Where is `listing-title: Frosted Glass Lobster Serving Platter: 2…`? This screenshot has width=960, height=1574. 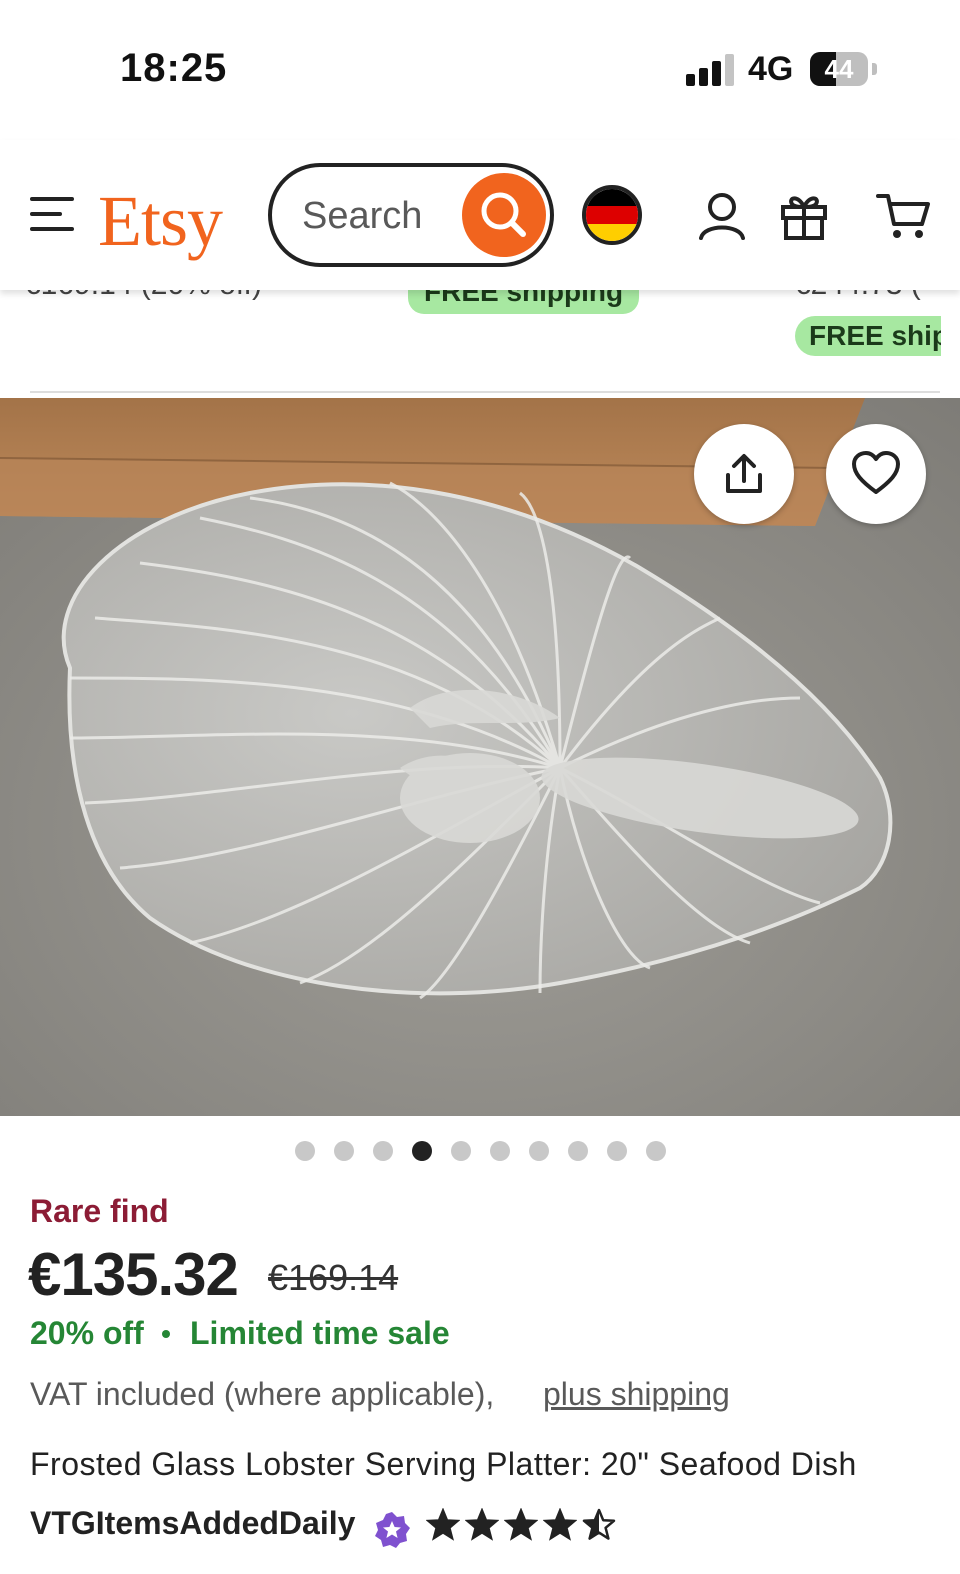
listing-title: Frosted Glass Lobster Serving Platter: 2… is located at coordinates (443, 1464).